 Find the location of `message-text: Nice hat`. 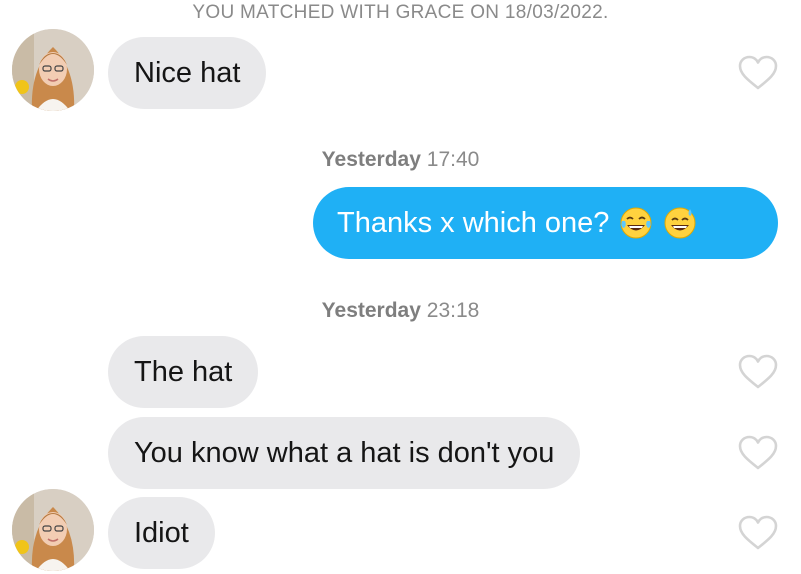

message-text: Nice hat is located at coordinates (187, 73).